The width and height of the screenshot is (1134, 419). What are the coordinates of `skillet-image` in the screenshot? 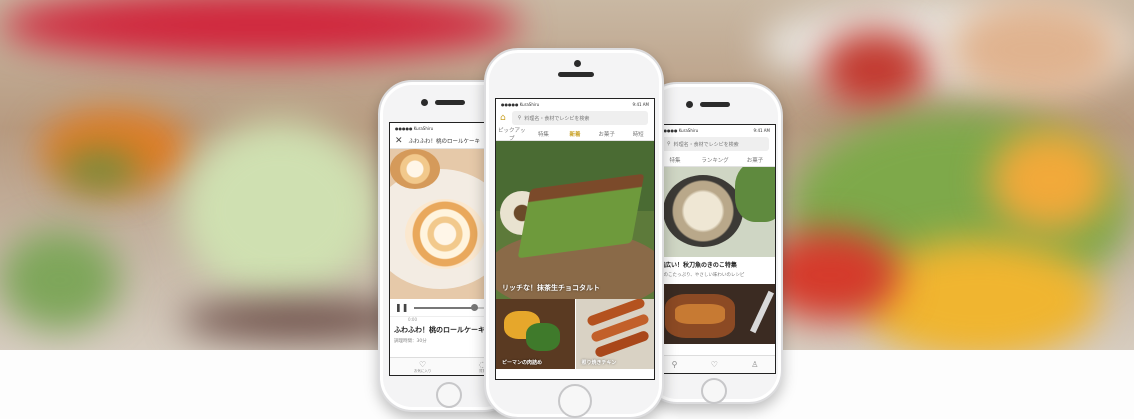 It's located at (703, 211).